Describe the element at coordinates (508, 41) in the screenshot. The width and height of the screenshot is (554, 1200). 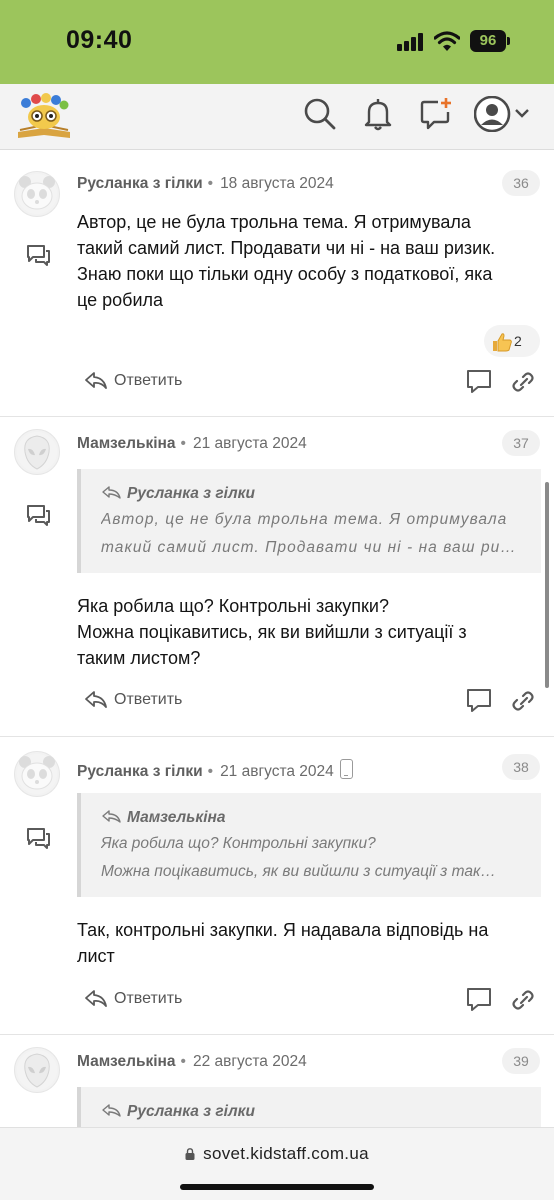
I see `battery-cap` at that location.